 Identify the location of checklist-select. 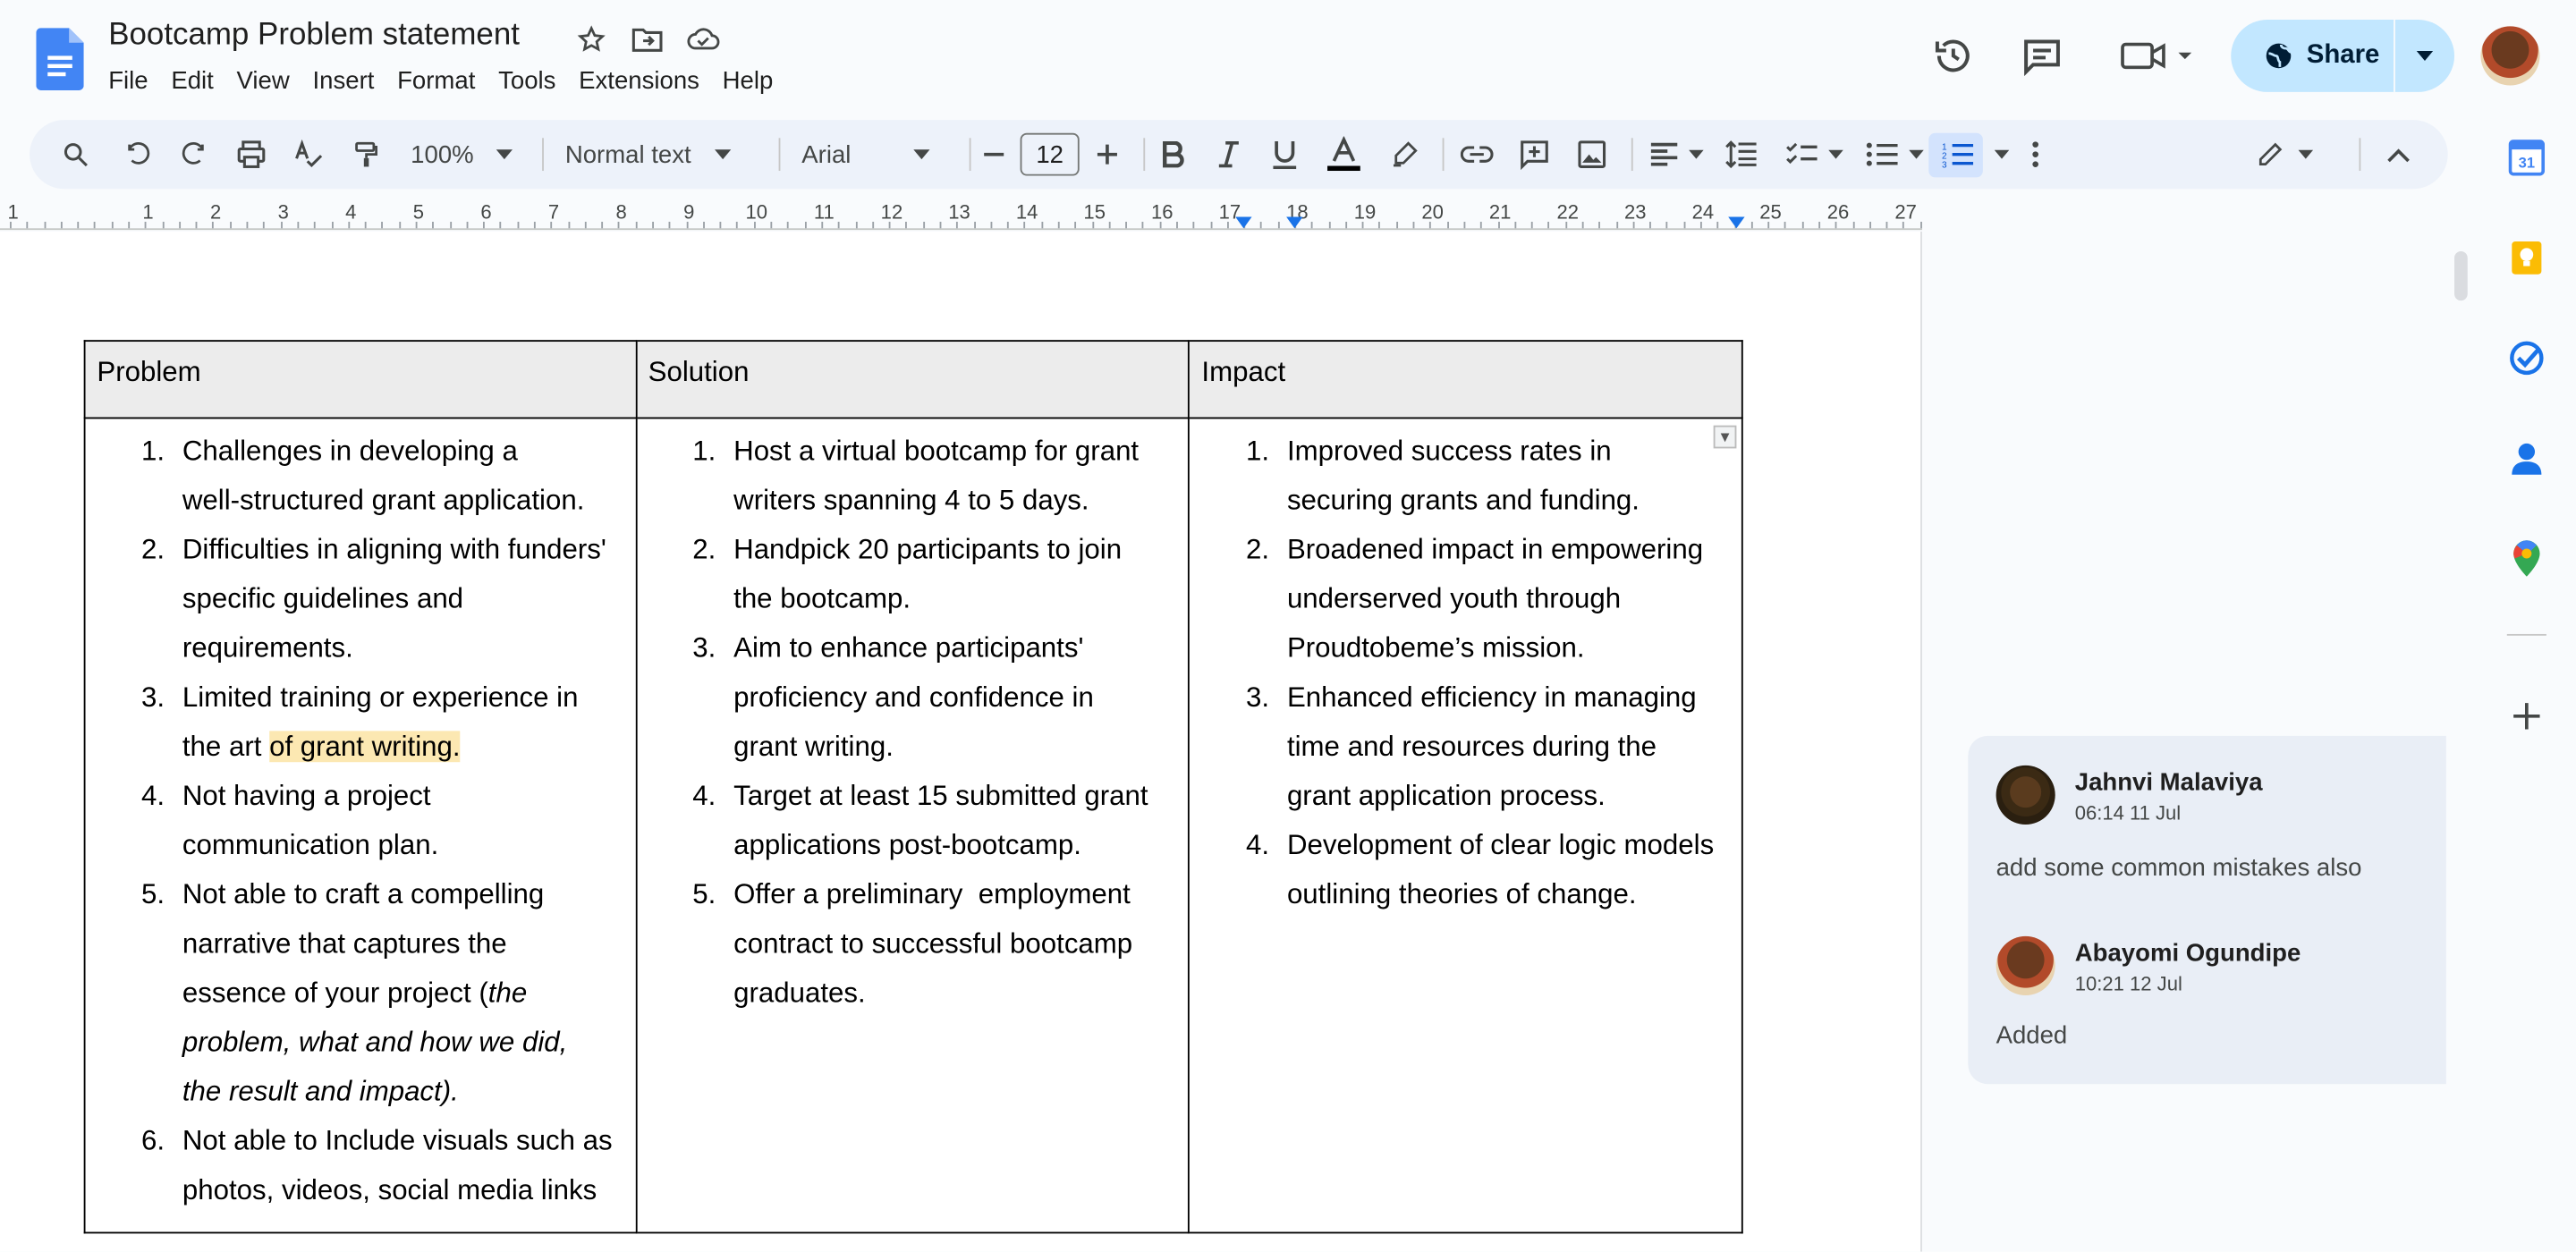
(1813, 154).